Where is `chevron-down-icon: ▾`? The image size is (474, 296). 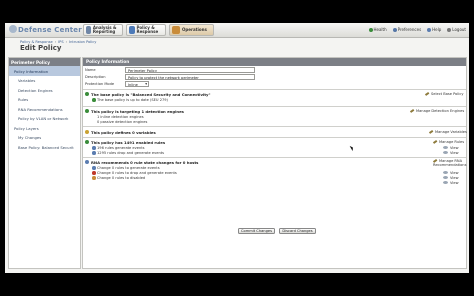
chevron-down-icon: ▾ is located at coordinates (146, 84).